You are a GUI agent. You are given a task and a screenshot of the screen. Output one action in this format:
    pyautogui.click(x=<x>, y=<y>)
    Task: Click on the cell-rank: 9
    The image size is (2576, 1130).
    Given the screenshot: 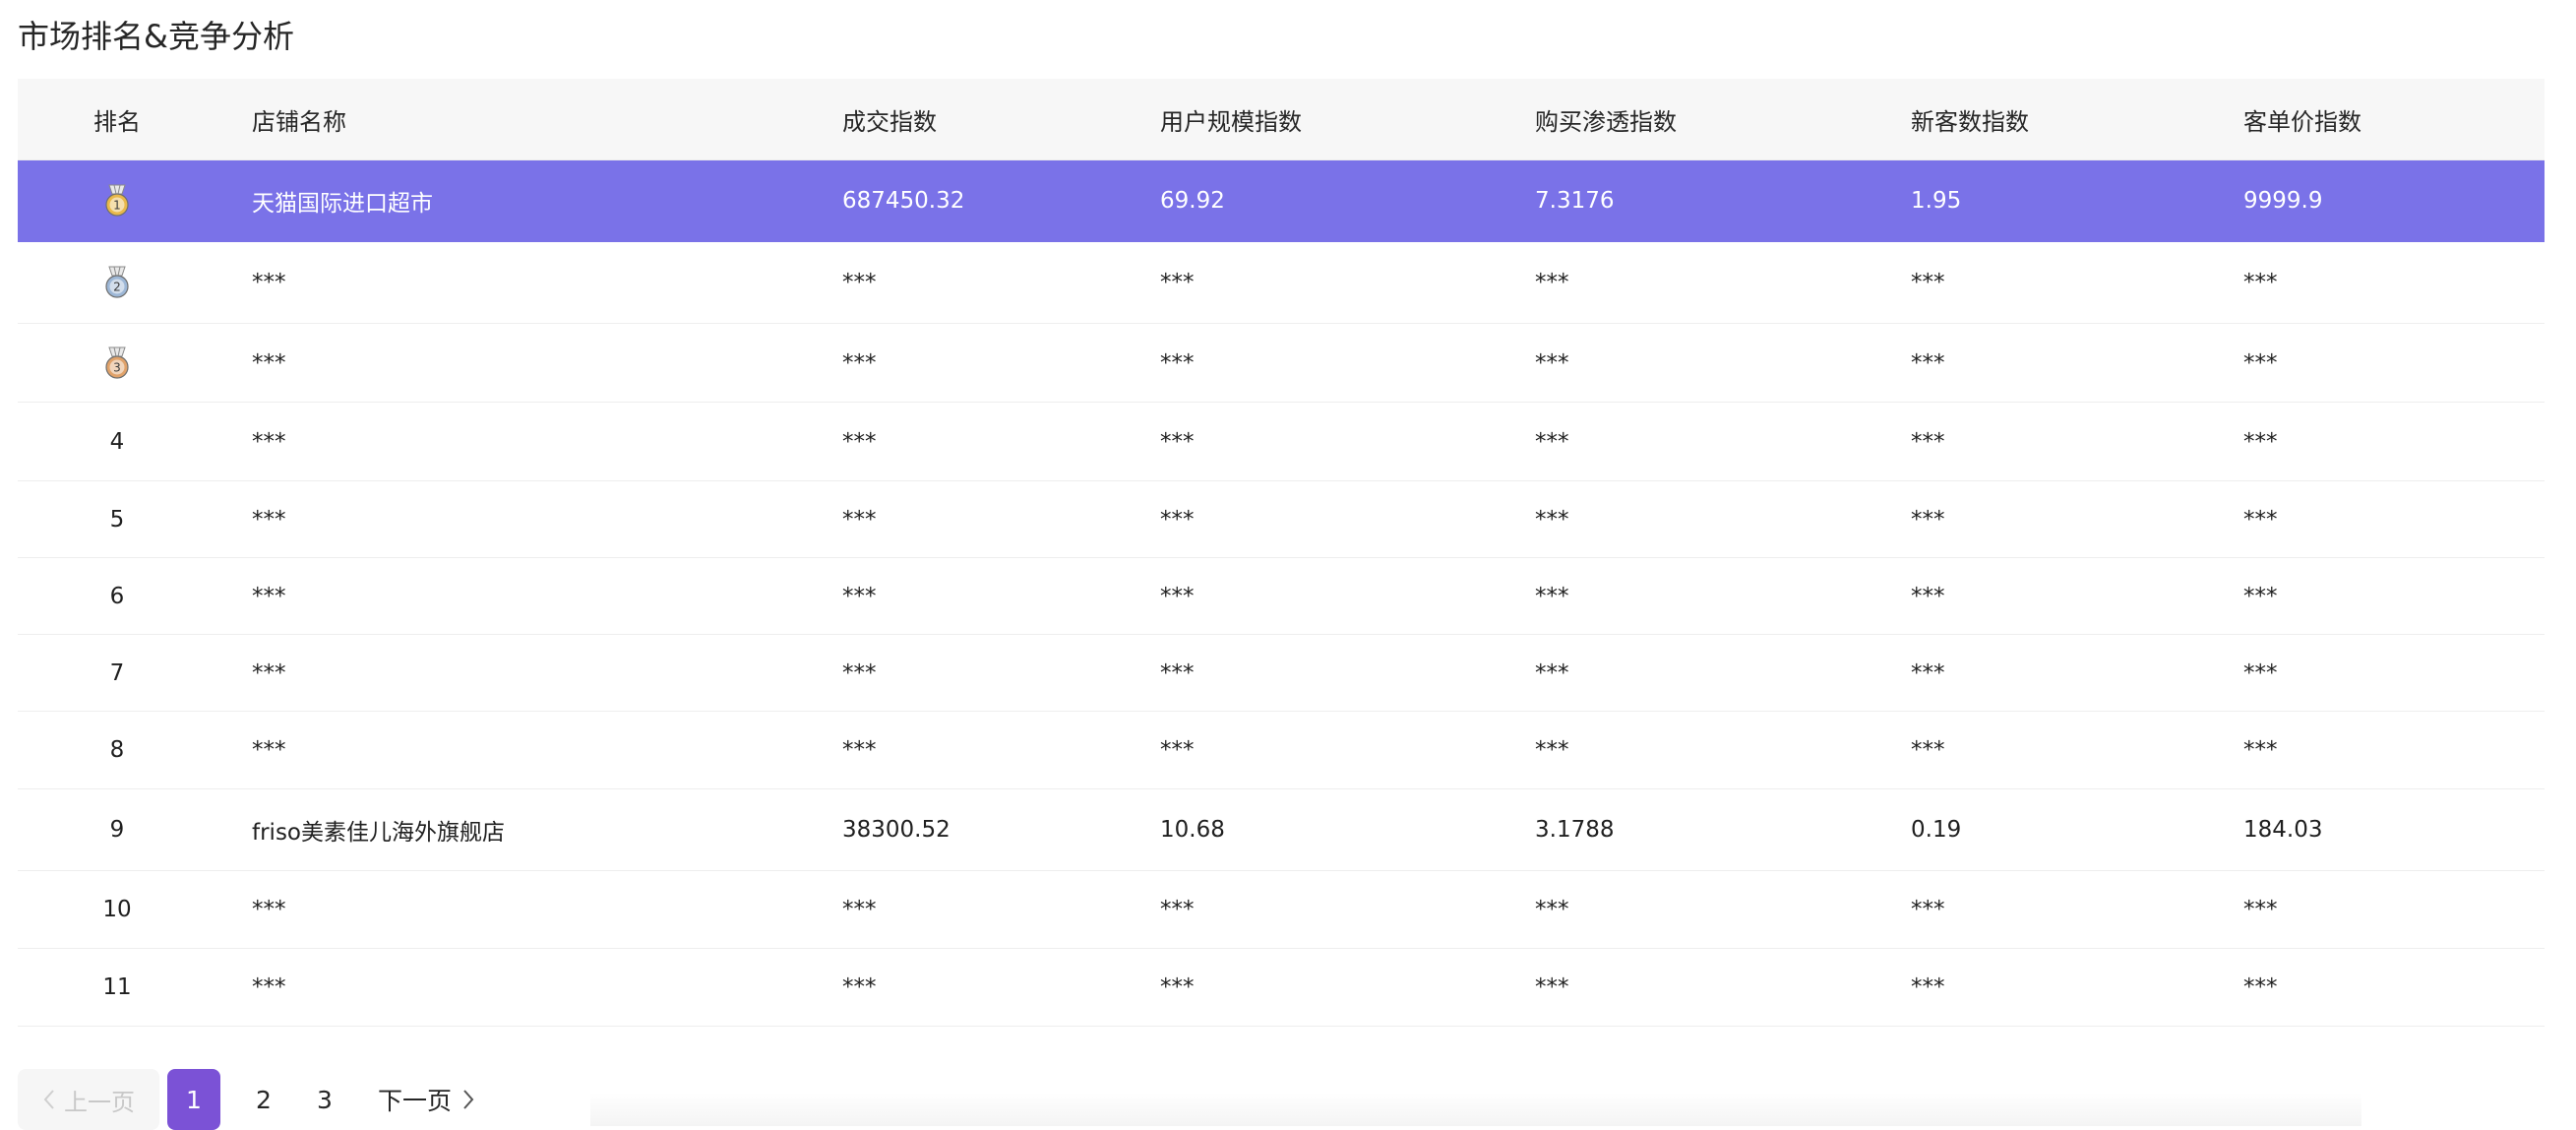 What is the action you would take?
    pyautogui.click(x=117, y=830)
    